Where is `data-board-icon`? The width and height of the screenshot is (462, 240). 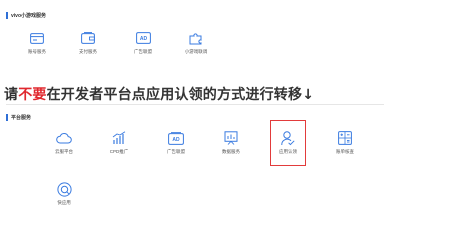 data-board-icon is located at coordinates (231, 138).